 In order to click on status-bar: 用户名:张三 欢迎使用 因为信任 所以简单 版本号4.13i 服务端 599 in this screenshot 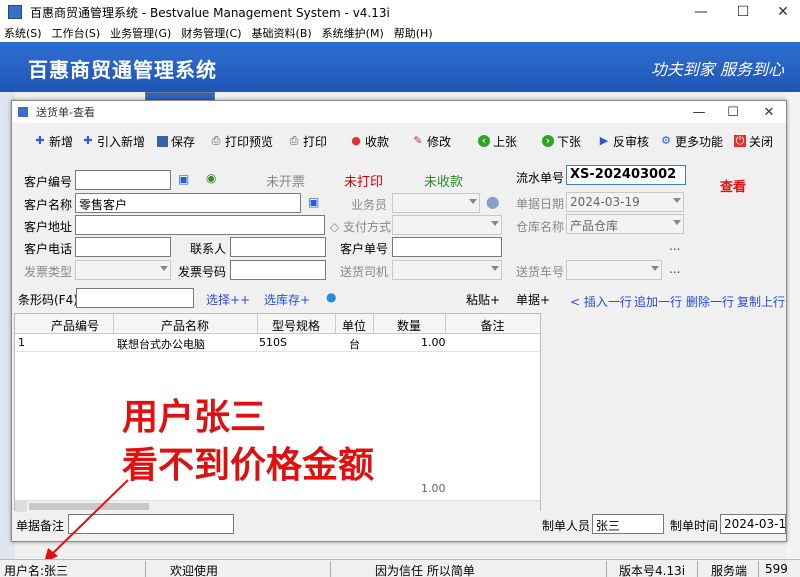, I will do `click(400, 568)`.